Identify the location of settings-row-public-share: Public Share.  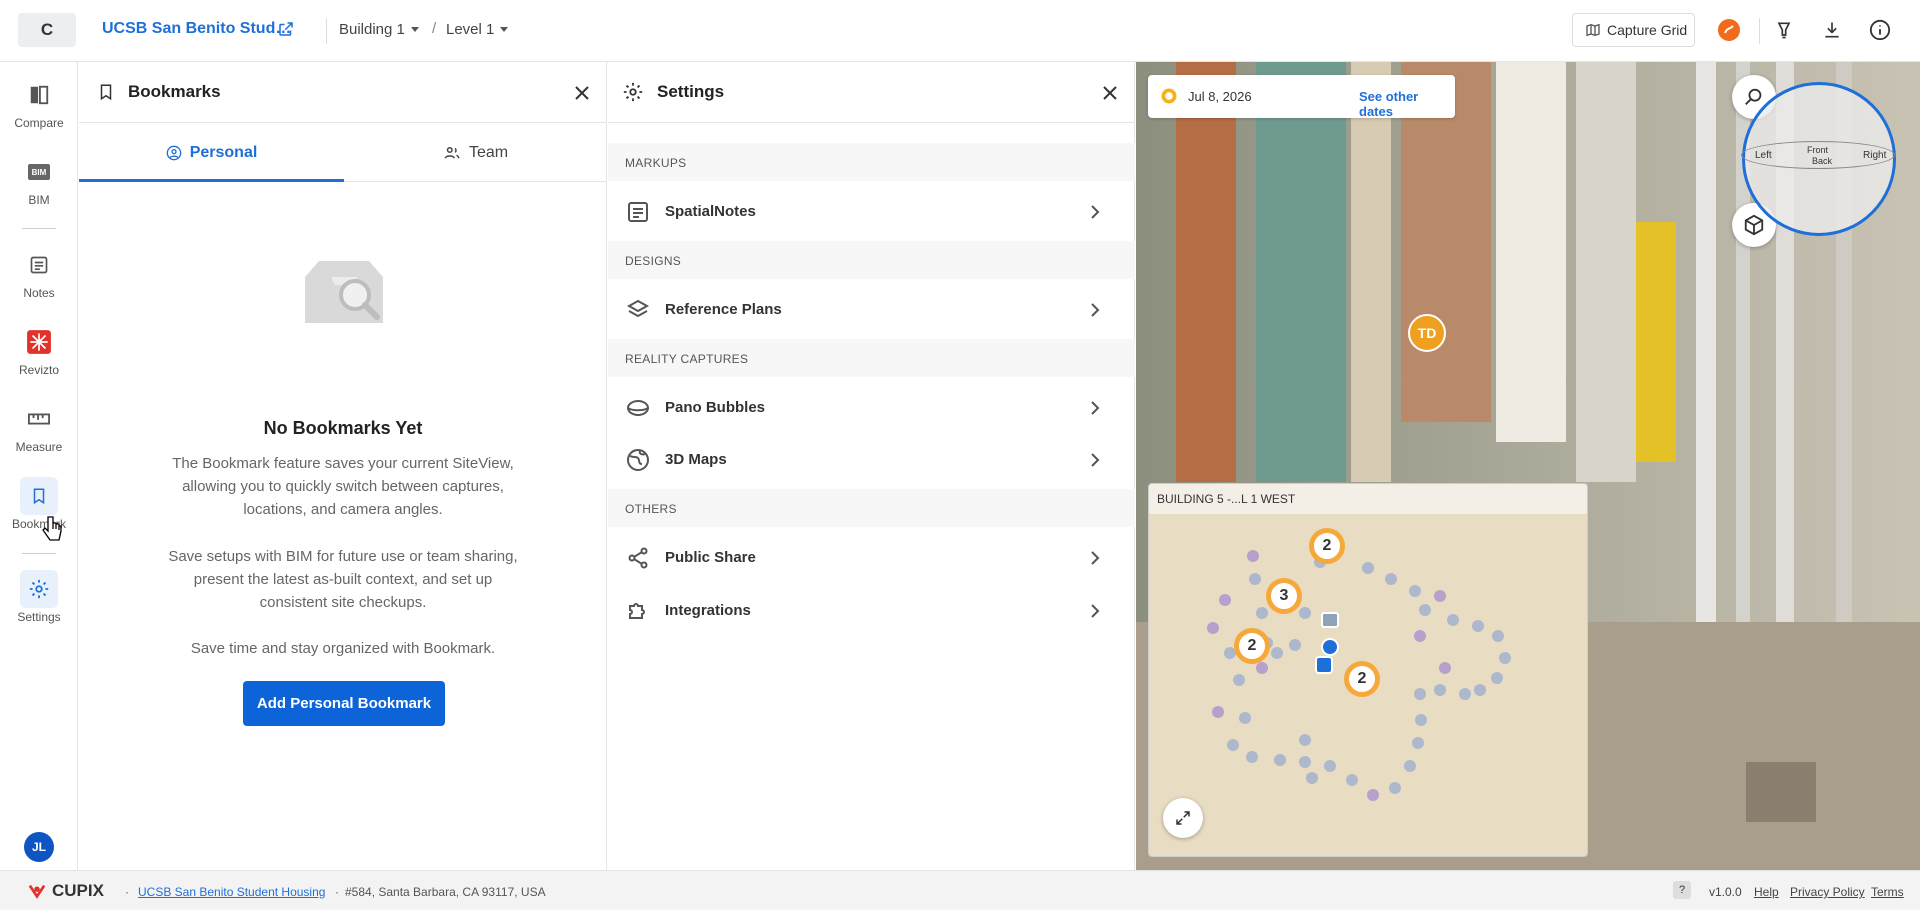
(871, 558).